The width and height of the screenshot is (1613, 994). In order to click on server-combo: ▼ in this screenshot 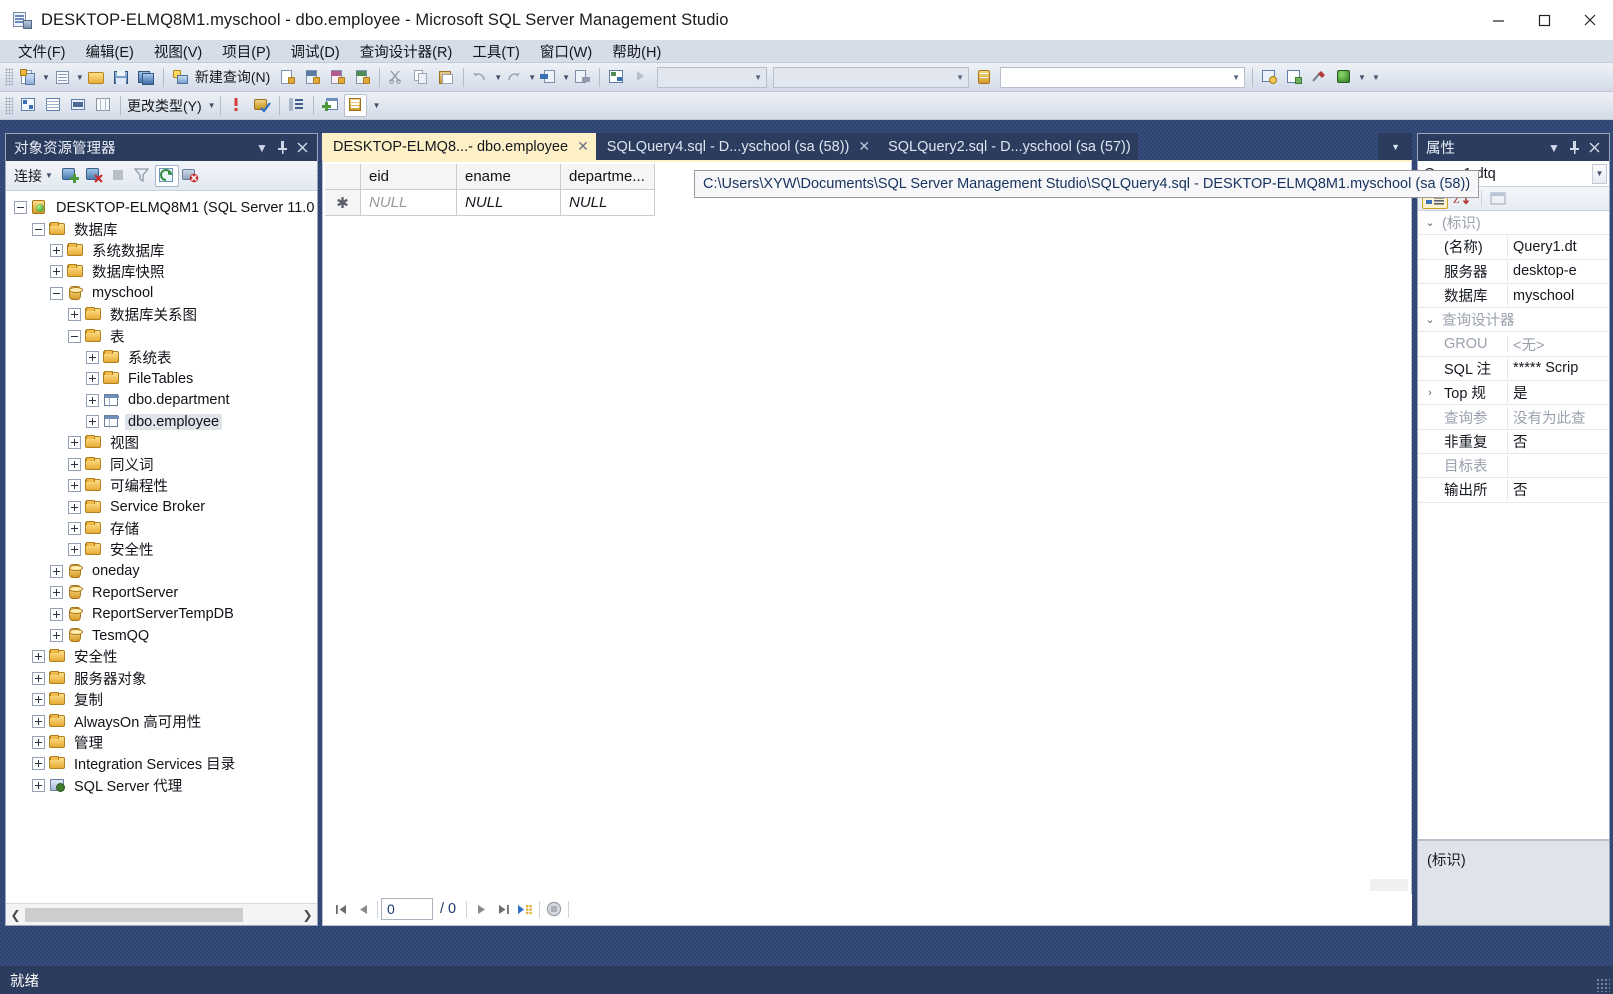, I will do `click(871, 77)`.